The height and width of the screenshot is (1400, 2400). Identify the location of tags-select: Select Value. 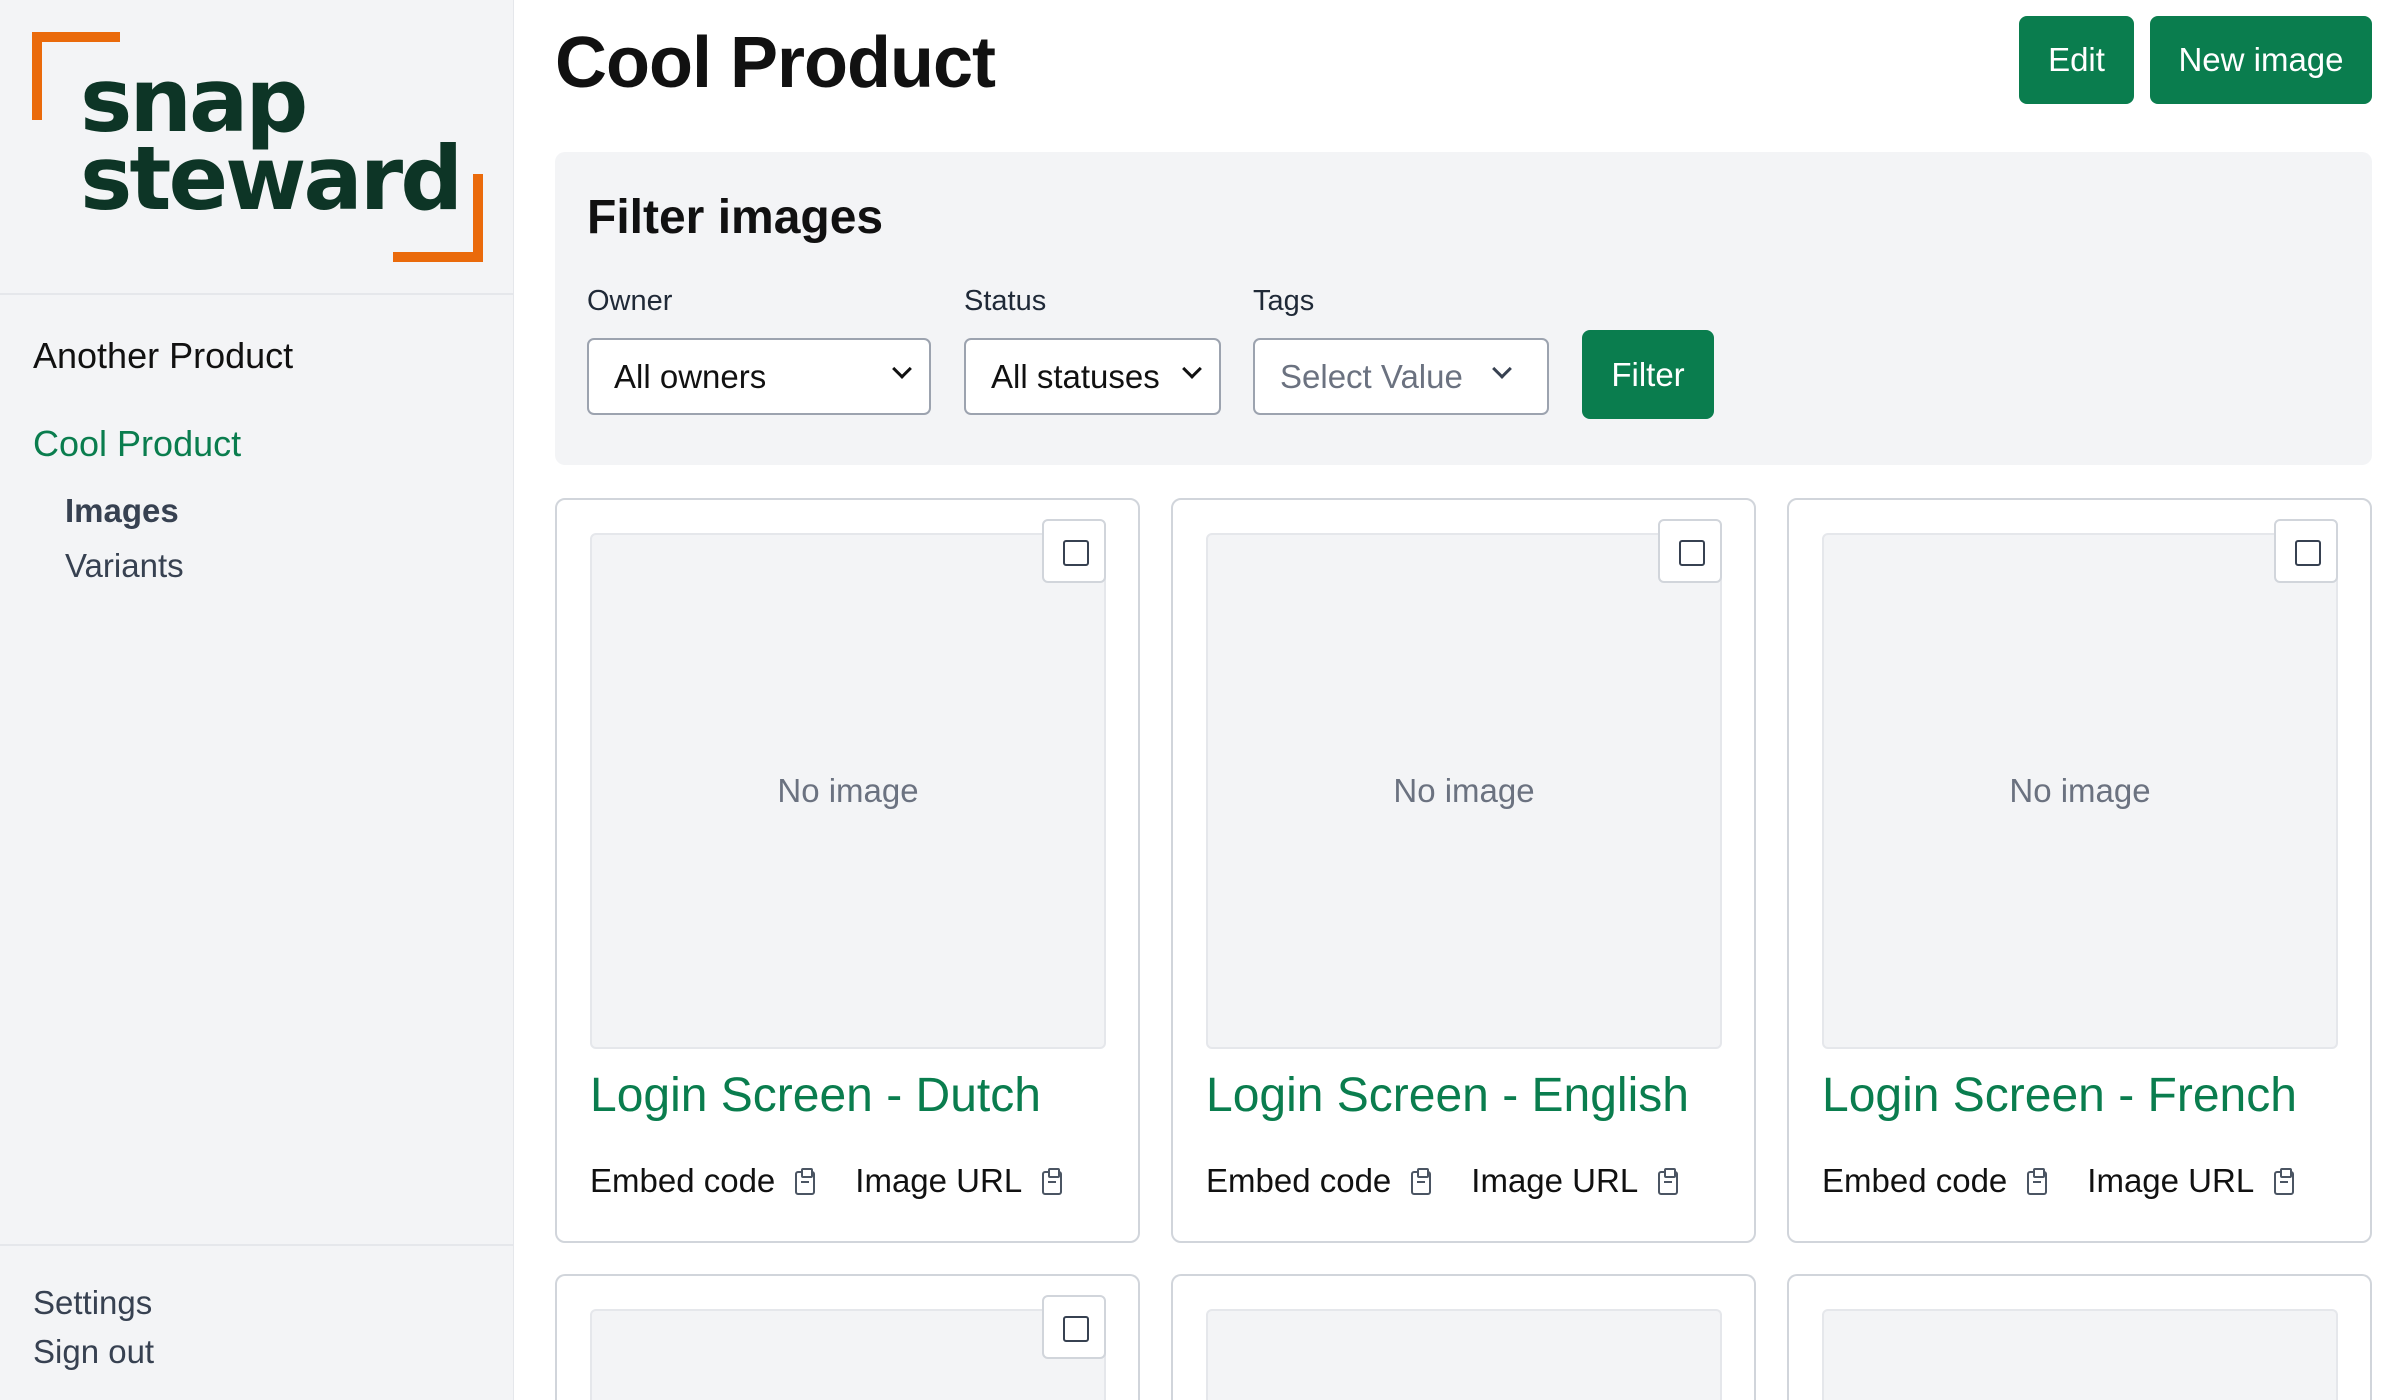
(1401, 376).